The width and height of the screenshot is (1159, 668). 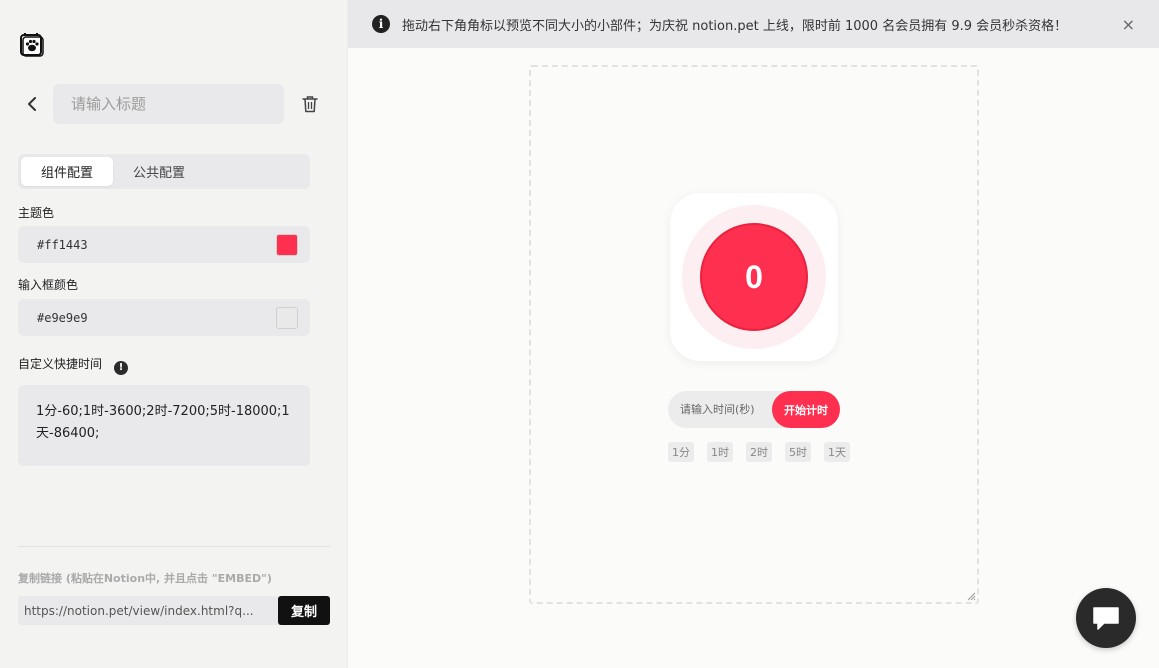 I want to click on counter-widget-card: 0, so click(x=754, y=277).